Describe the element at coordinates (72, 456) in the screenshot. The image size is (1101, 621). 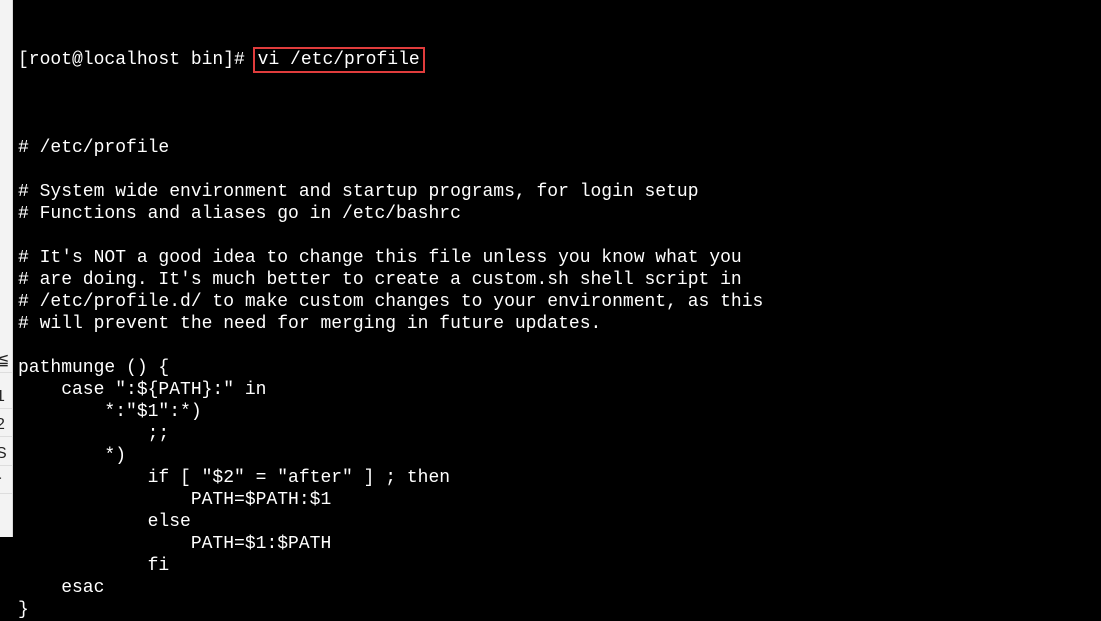
I see `terminal-line: *)` at that location.